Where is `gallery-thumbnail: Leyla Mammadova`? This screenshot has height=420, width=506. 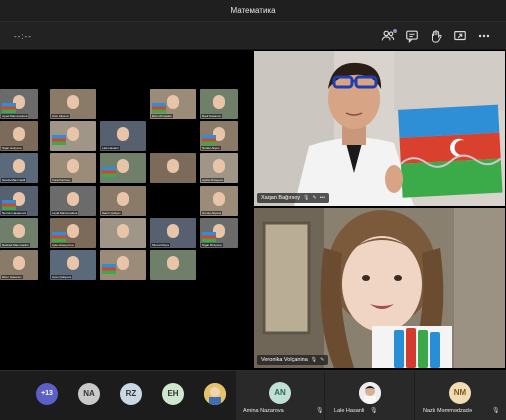 gallery-thumbnail: Leyla Mammadova is located at coordinates (73, 201).